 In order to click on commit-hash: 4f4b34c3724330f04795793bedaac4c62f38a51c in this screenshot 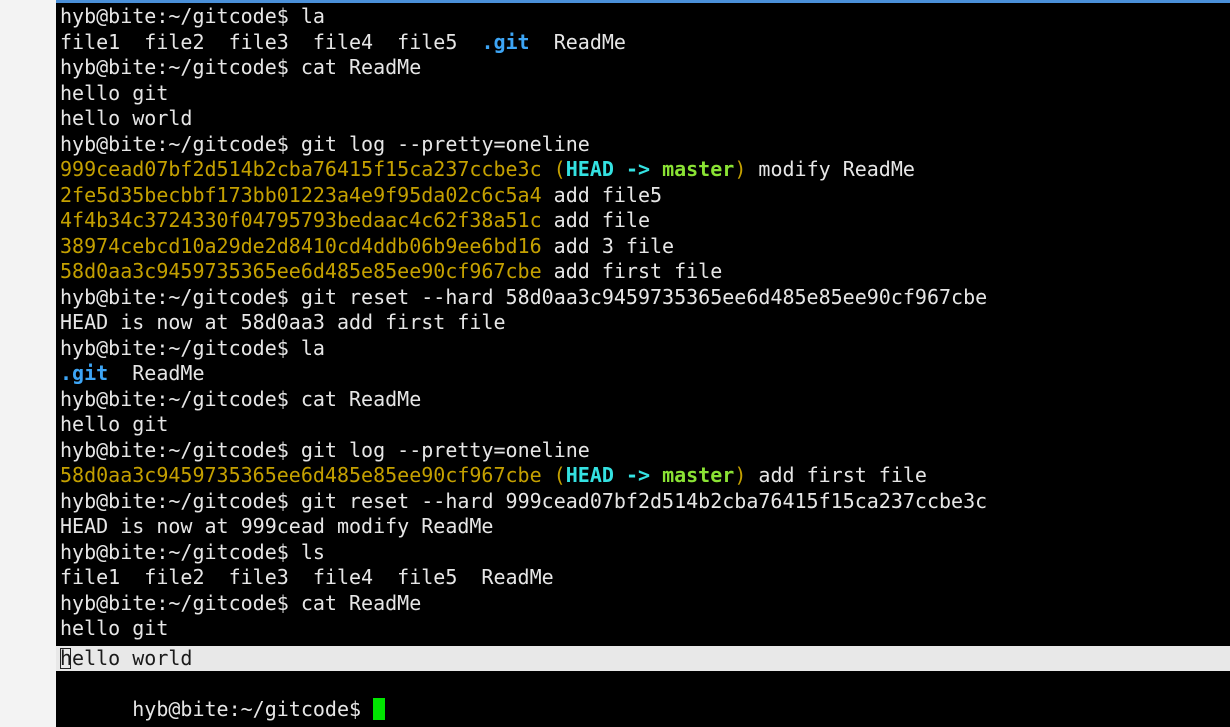, I will do `click(301, 220)`.